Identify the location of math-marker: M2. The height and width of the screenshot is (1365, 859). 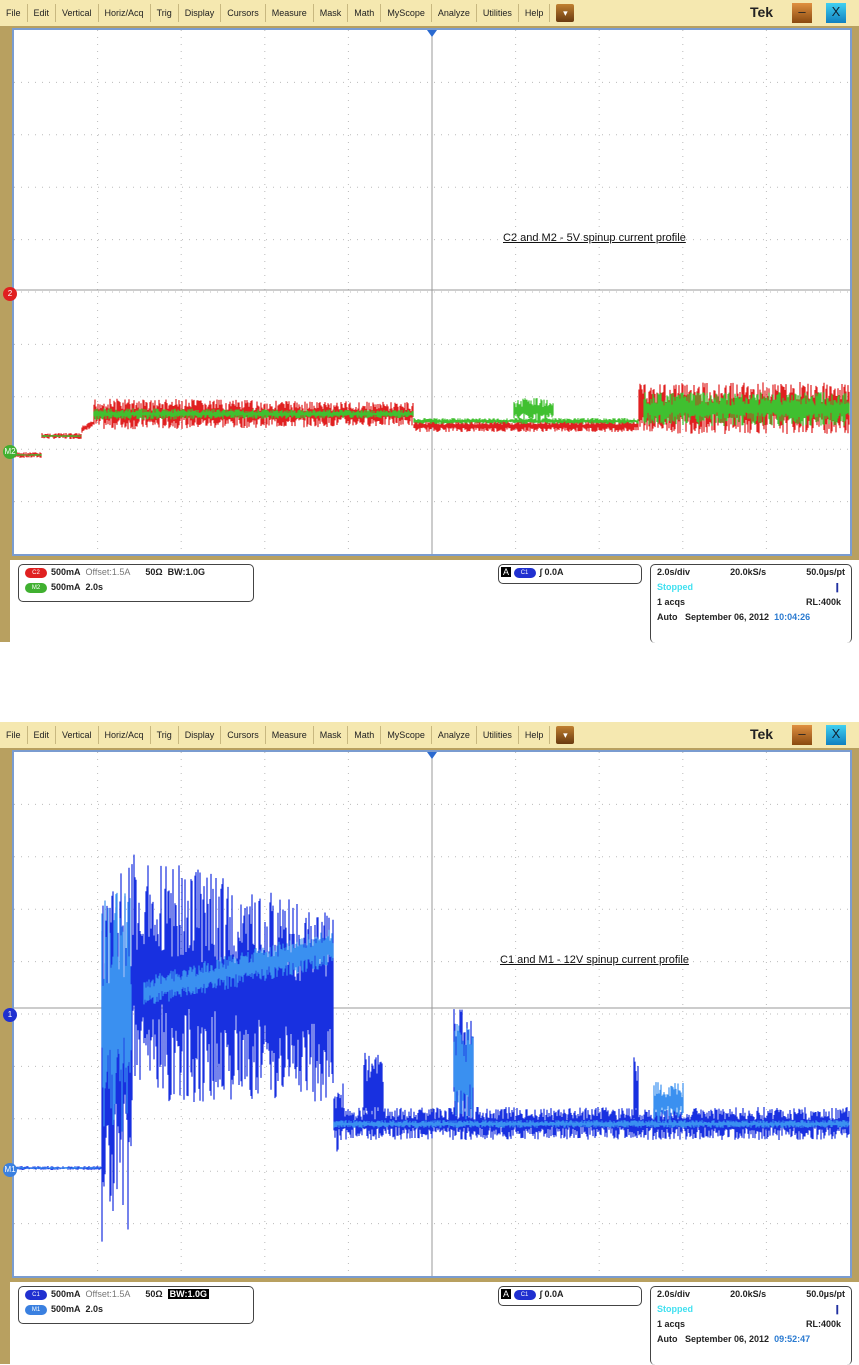
(10, 452).